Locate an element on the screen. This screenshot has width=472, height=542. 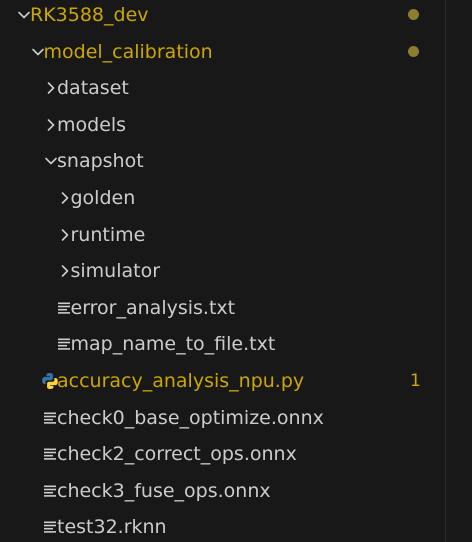
tree-item-label: golden is located at coordinates (103, 198).